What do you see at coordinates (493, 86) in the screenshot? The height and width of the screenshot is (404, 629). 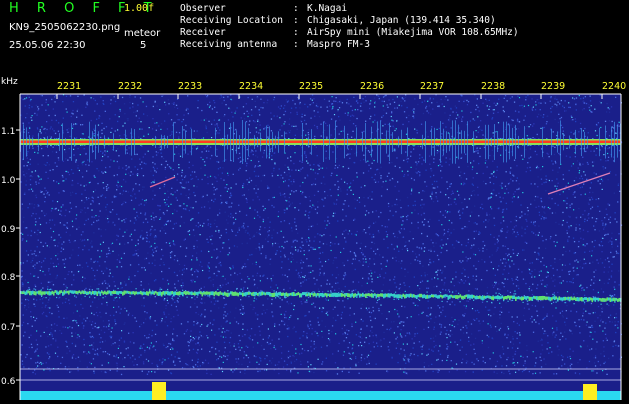 I see `time-label: 2238` at bounding box center [493, 86].